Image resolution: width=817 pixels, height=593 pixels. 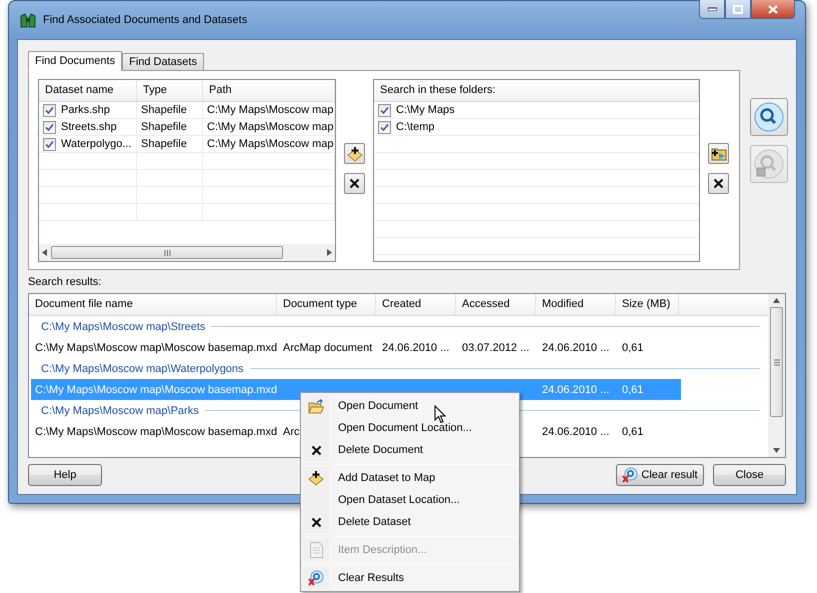 What do you see at coordinates (65, 282) in the screenshot?
I see `section-label: Search results:` at bounding box center [65, 282].